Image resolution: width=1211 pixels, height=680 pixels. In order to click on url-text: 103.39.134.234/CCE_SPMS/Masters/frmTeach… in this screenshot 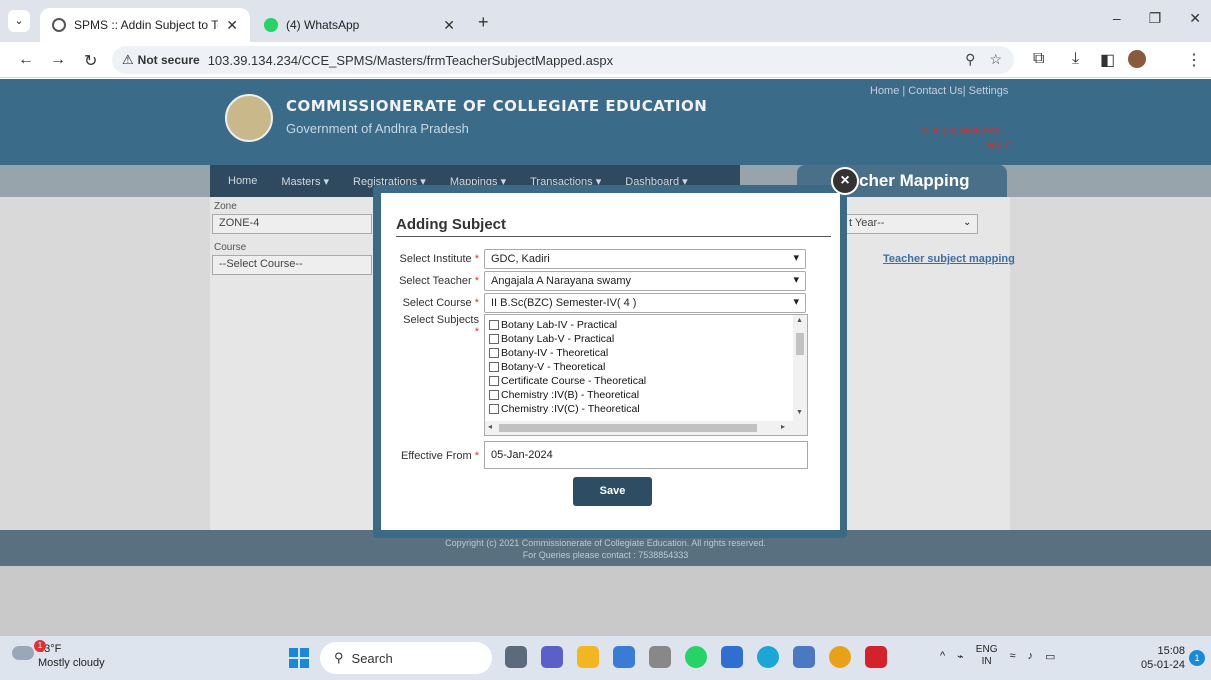, I will do `click(410, 60)`.